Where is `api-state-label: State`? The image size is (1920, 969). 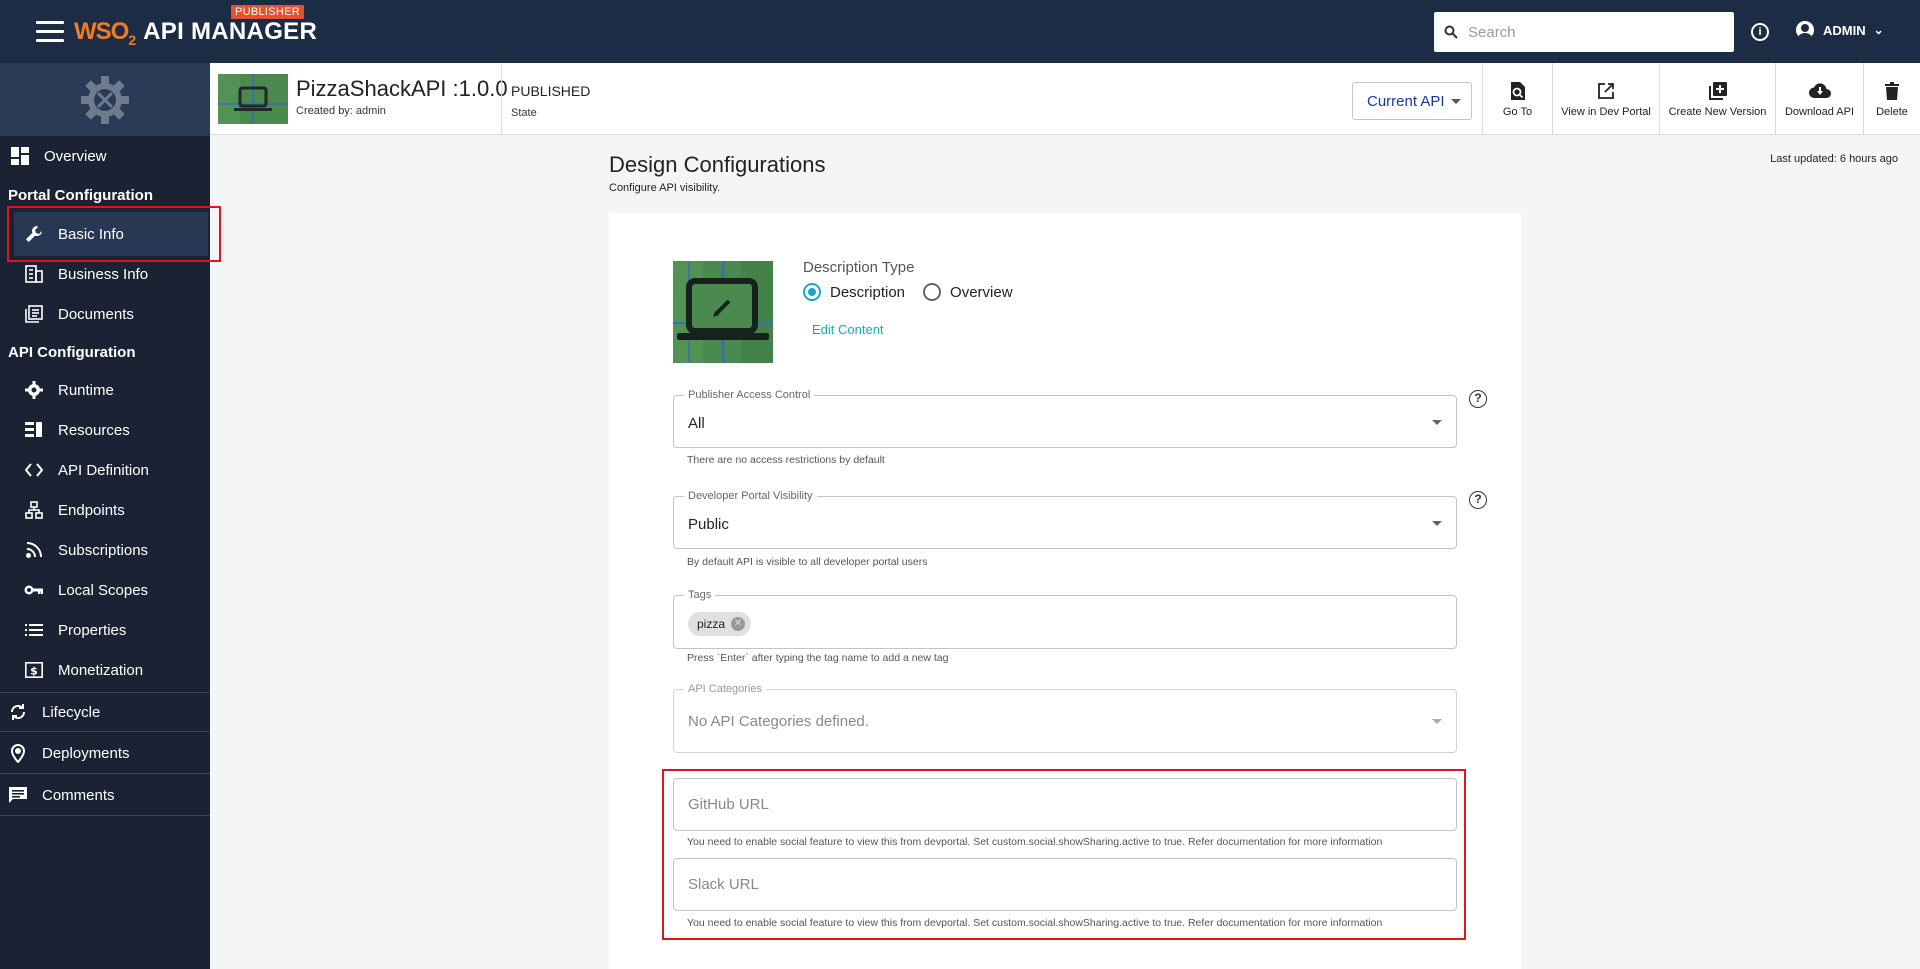
api-state-label: State is located at coordinates (524, 113).